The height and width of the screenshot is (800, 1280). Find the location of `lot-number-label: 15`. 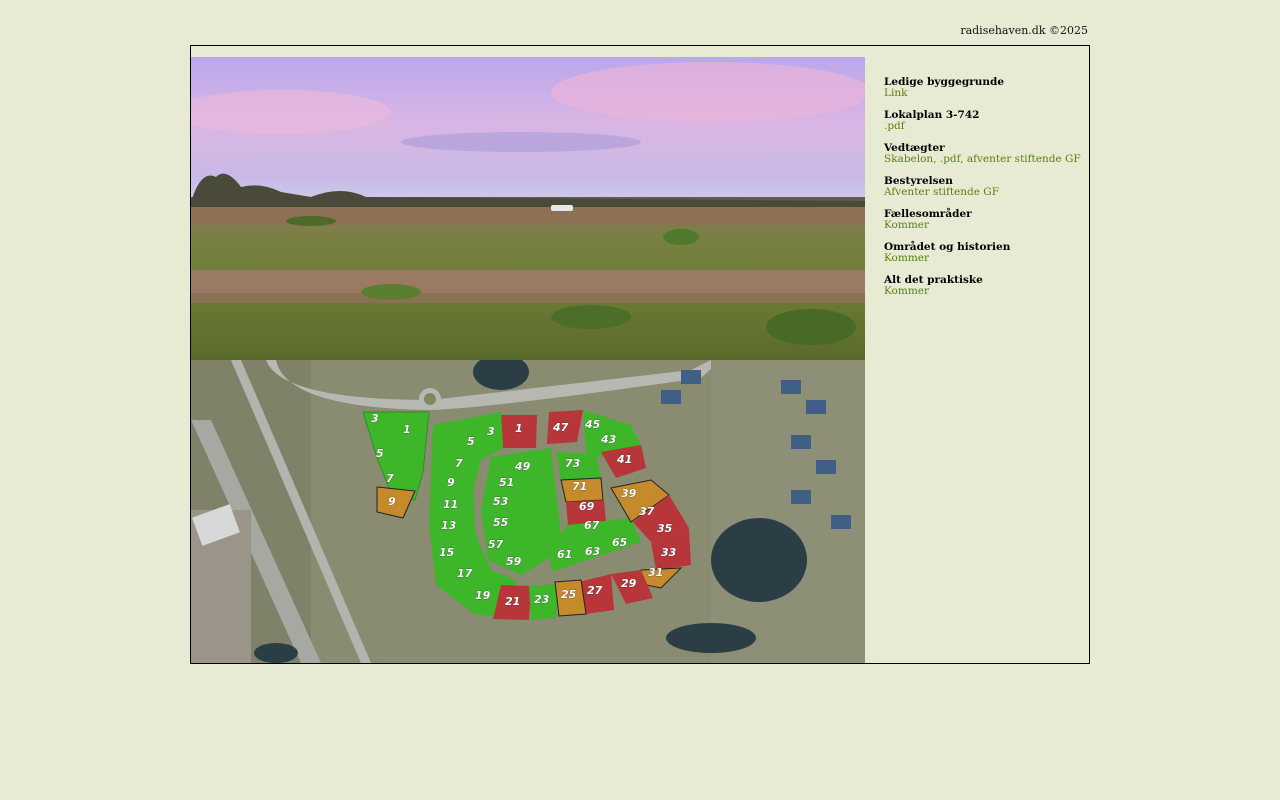

lot-number-label: 15 is located at coordinates (447, 552).